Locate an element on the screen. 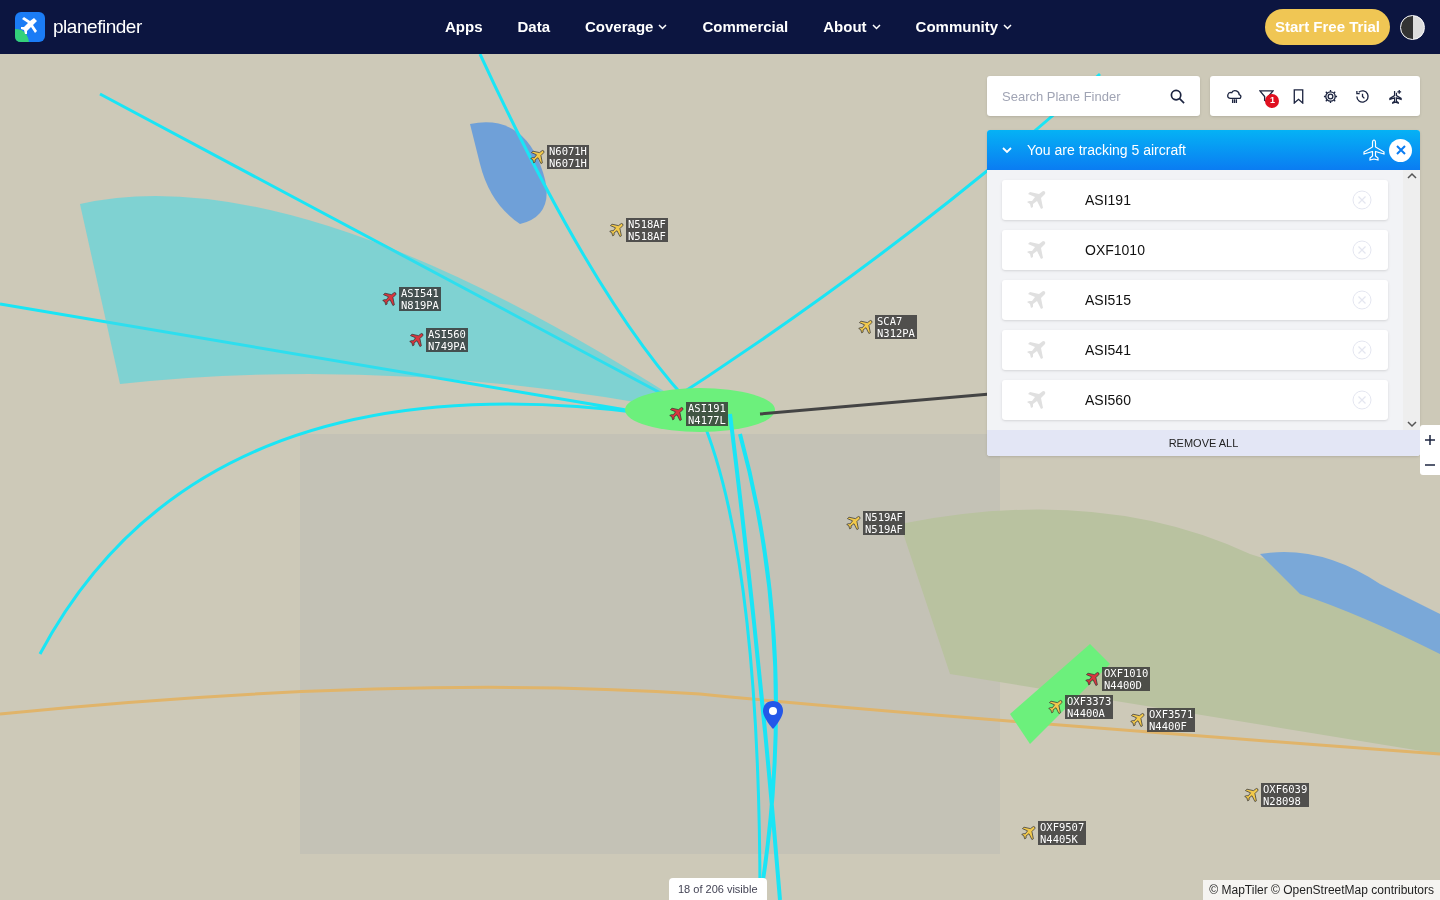 This screenshot has width=1440, height=900. aircraft-label: ASI541 N819PA is located at coordinates (420, 299).